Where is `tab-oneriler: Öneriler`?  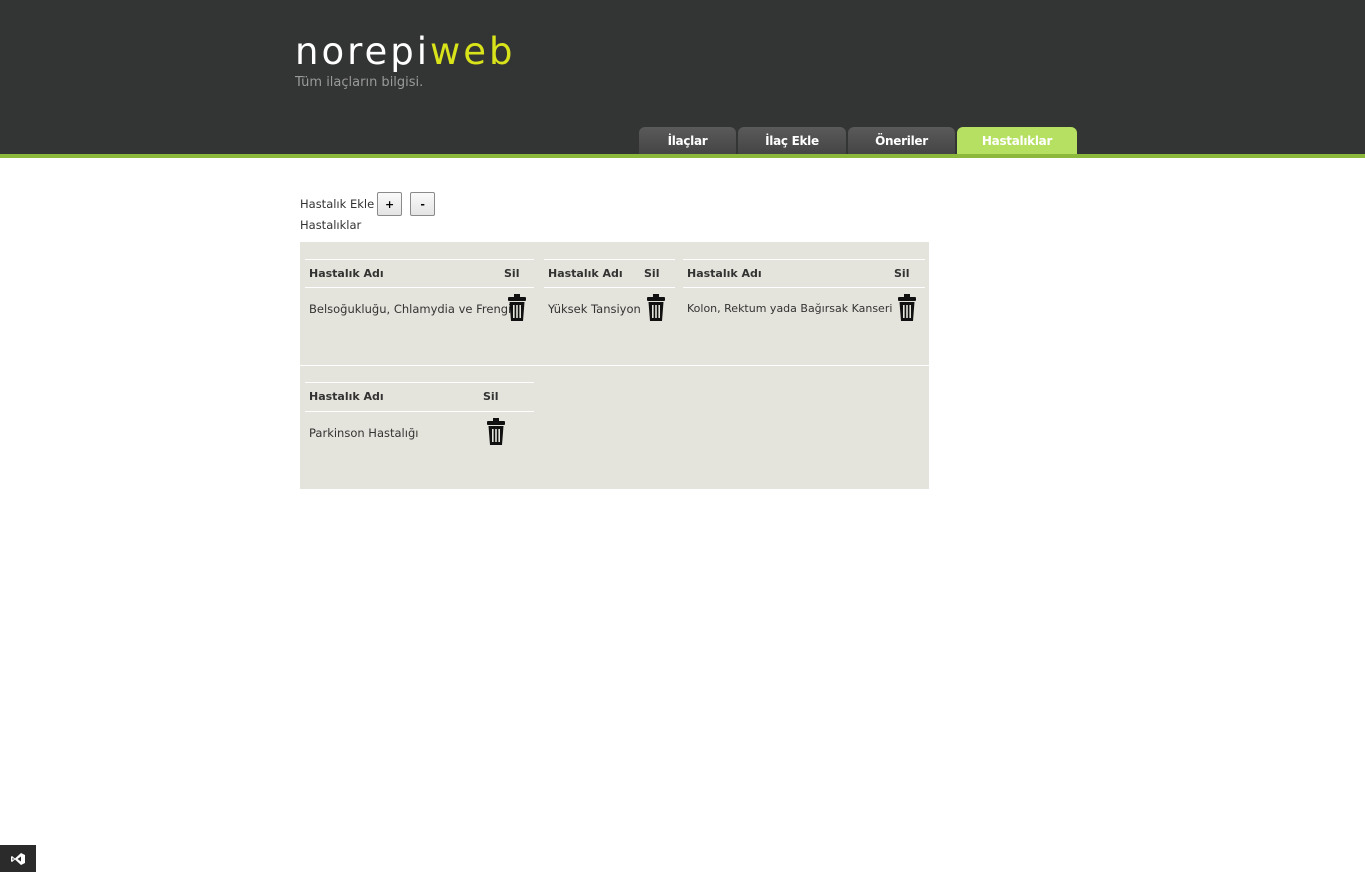
tab-oneriler: Öneriler is located at coordinates (901, 141).